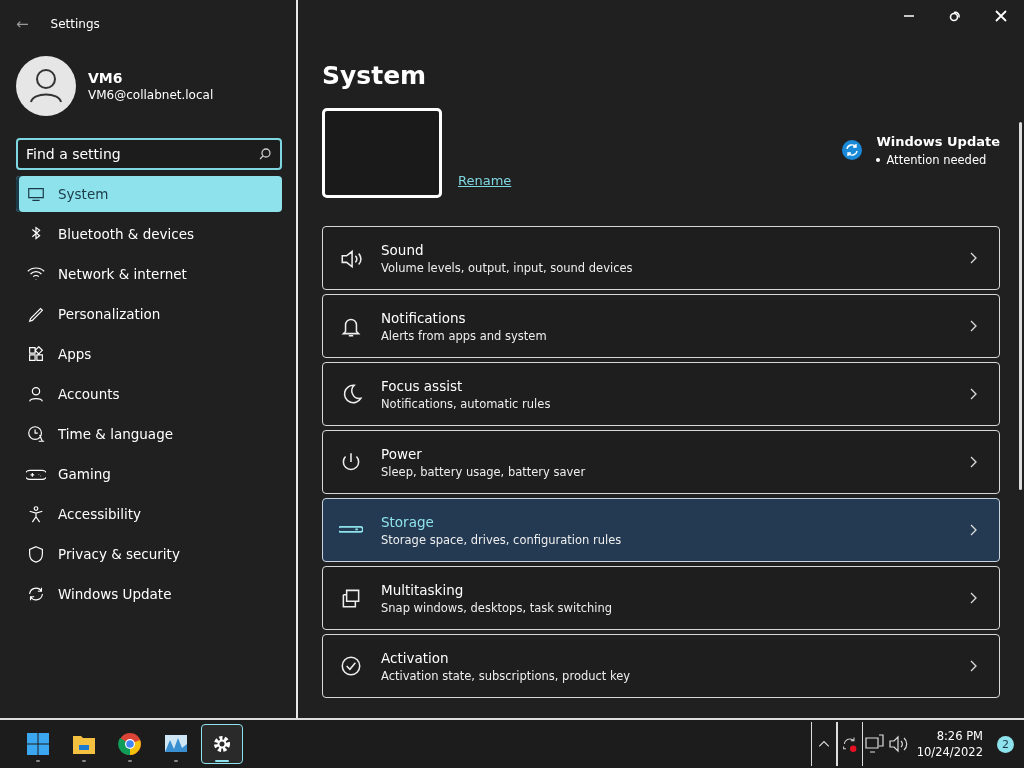  I want to click on settings-card: Multitasking Snap windows, desktops, task switching, so click(661, 598).